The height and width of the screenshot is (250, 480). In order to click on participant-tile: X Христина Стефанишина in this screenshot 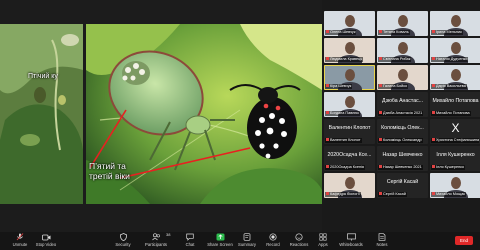, I will do `click(455, 131)`.